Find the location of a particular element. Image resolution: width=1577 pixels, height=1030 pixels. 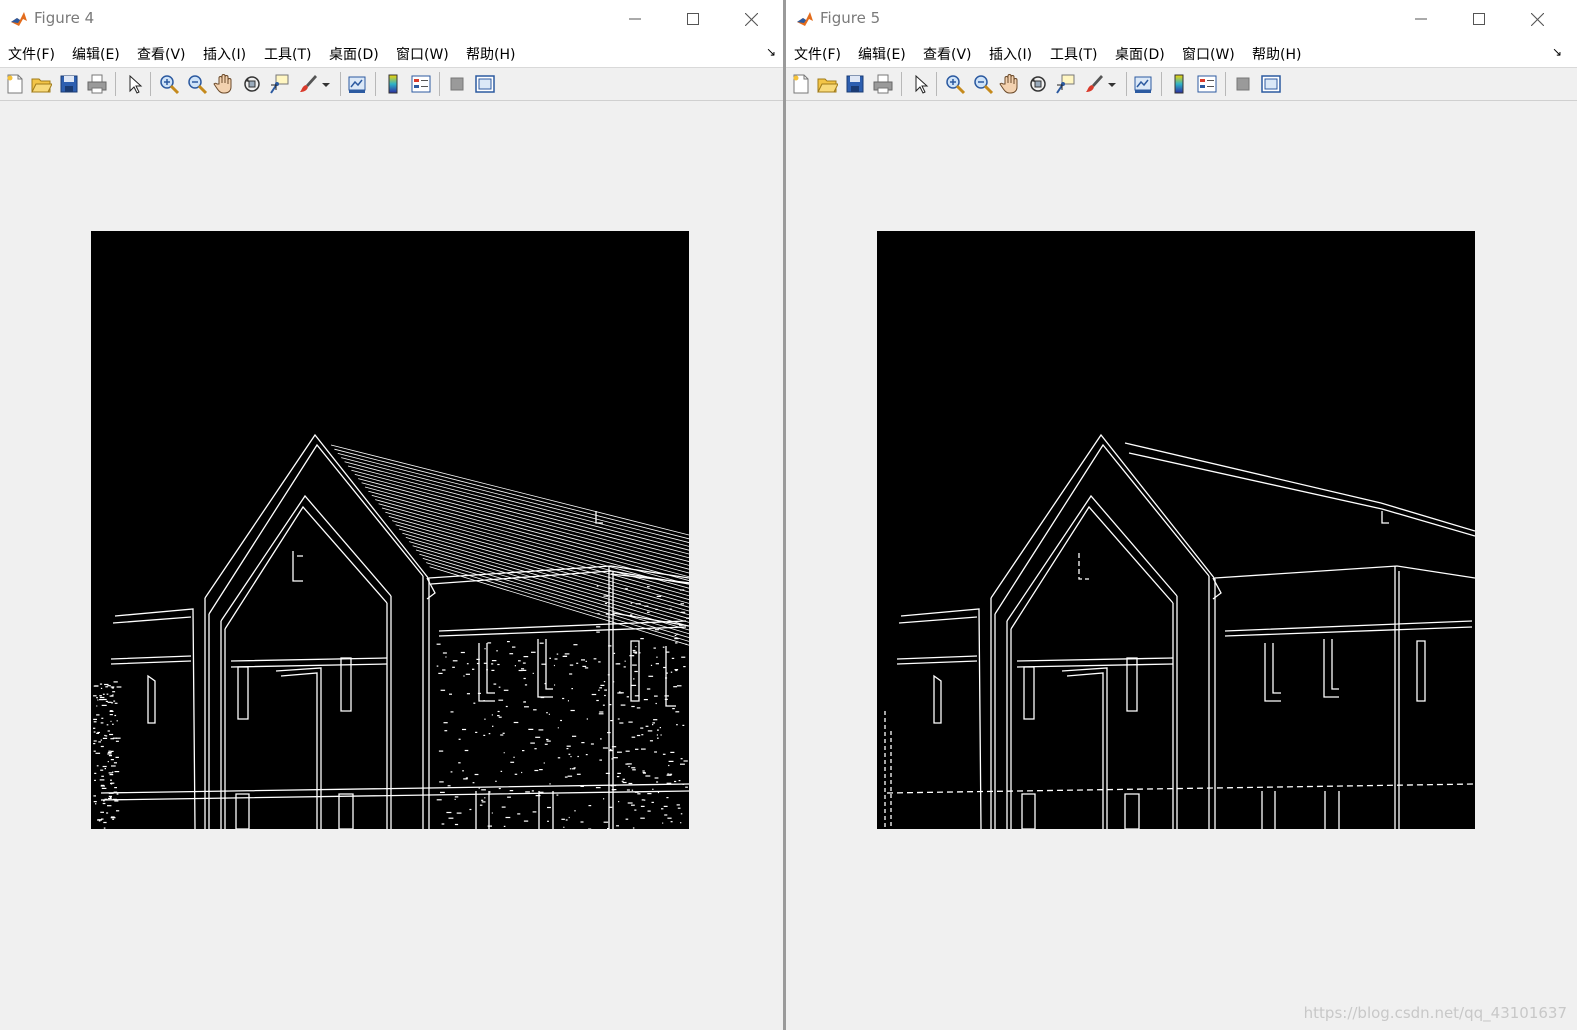

watermark: https://blog.csdn.net/qq_43101637 is located at coordinates (1435, 1013).